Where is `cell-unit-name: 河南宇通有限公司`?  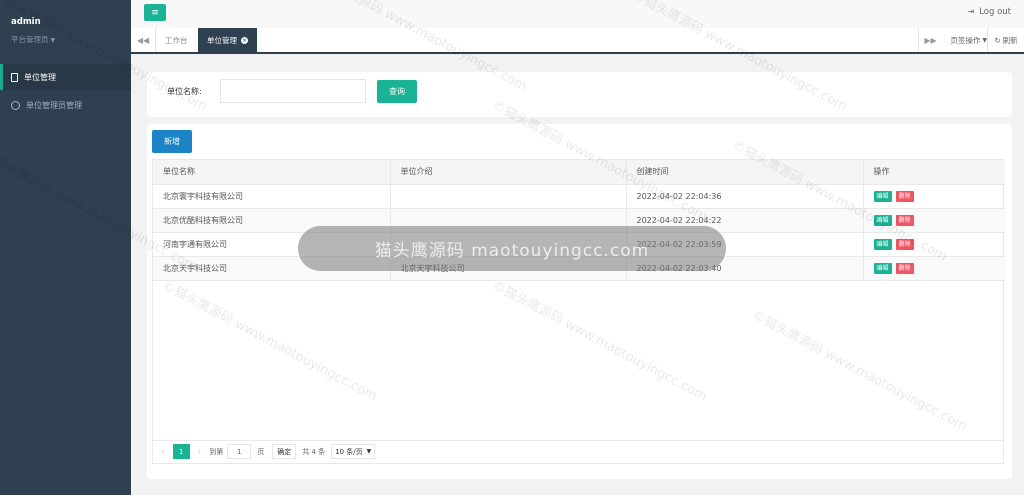
cell-unit-name: 河南宇通有限公司 is located at coordinates (272, 244).